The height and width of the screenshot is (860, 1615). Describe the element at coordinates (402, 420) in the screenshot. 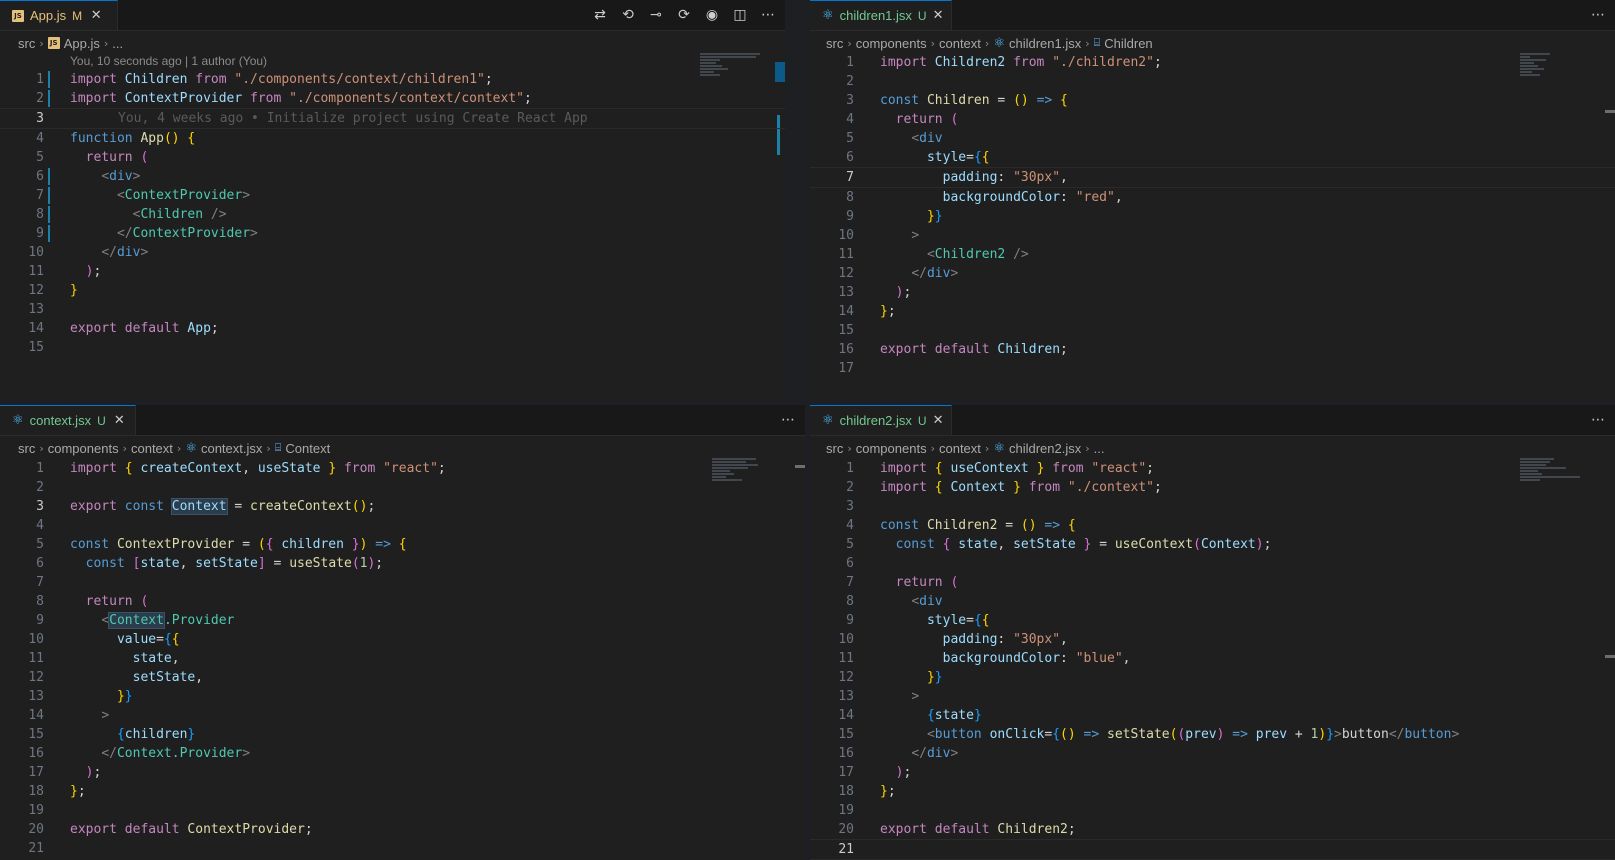

I see `tab-bar: ⚛ context.jsx U ✕ ⋯` at that location.